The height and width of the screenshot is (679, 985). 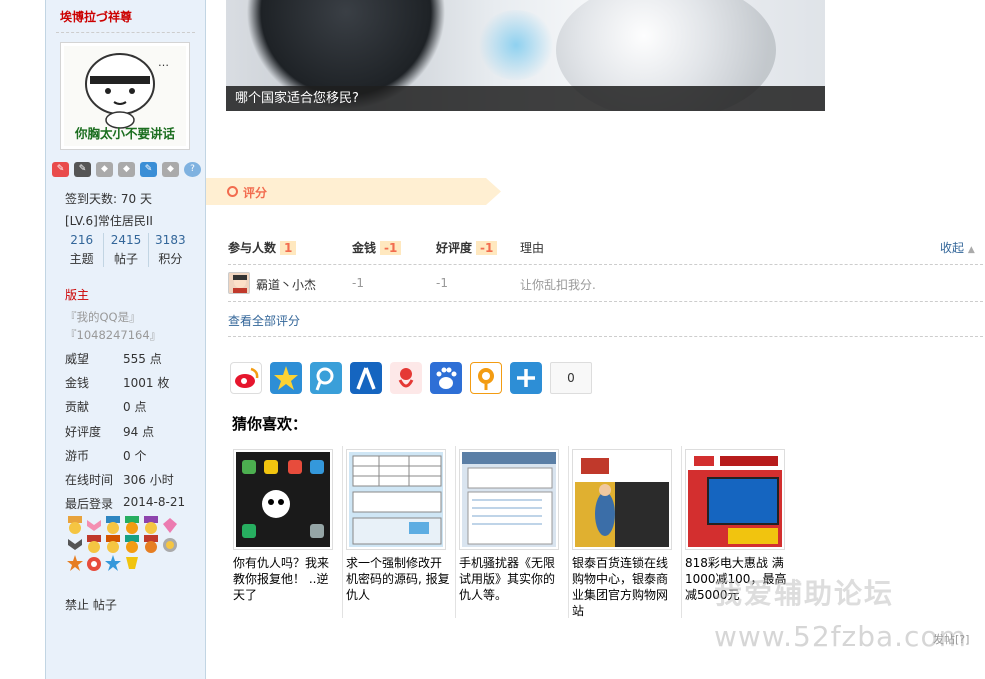 I want to click on rating-tab: 评分, so click(x=353, y=191).